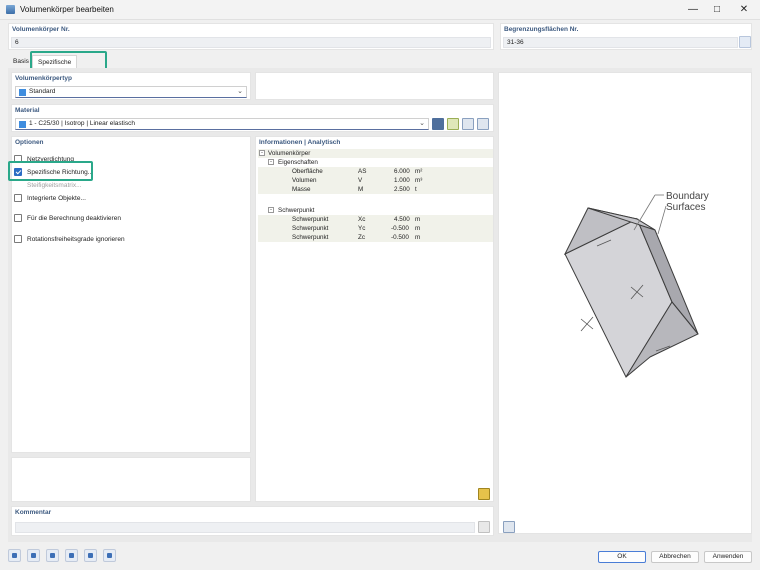  What do you see at coordinates (90, 555) in the screenshot?
I see `model-icon` at bounding box center [90, 555].